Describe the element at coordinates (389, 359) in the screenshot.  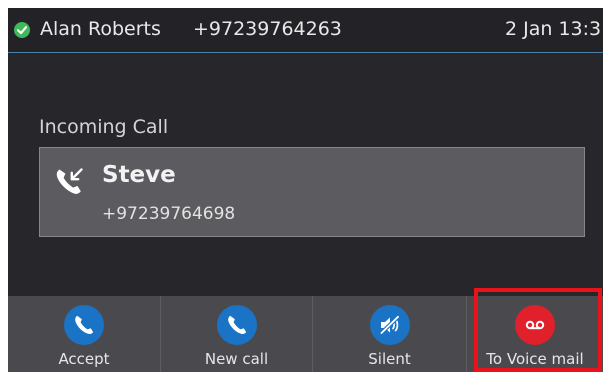
I see `silent-label: Silent` at that location.